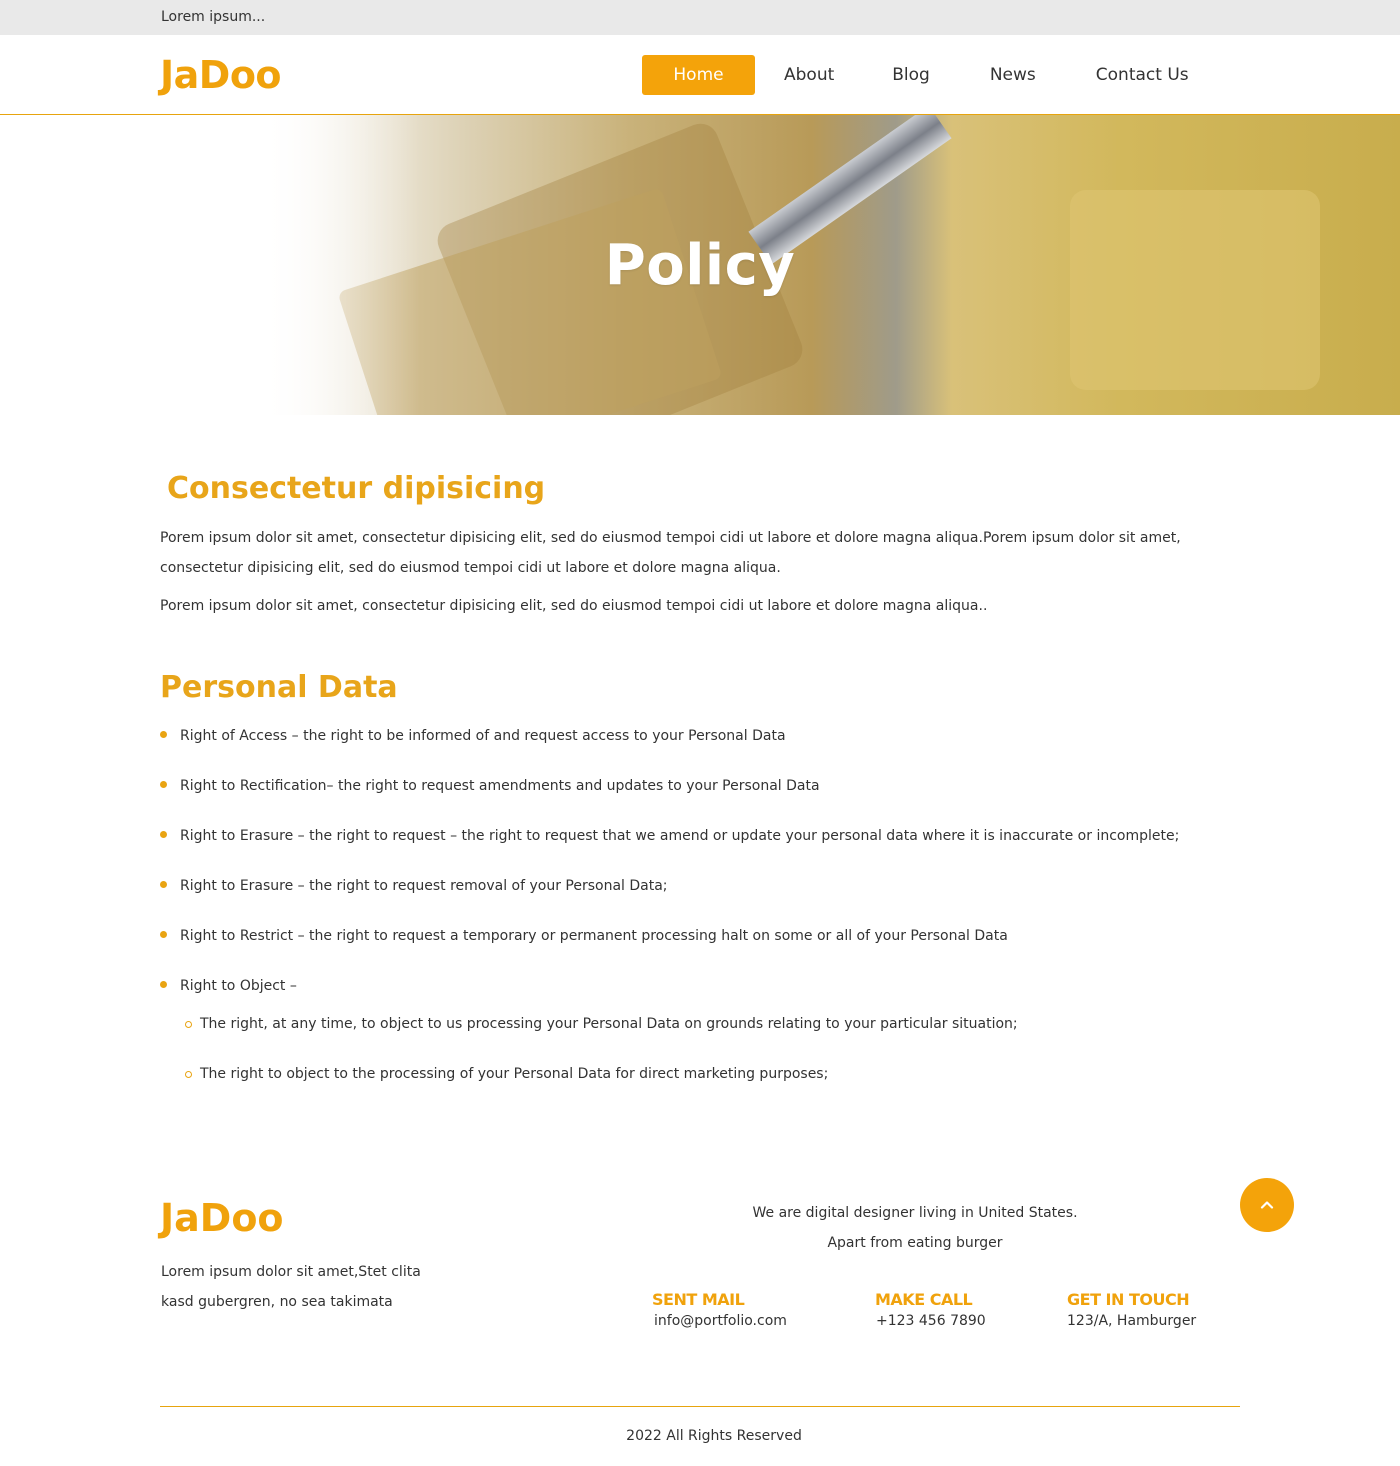 The height and width of the screenshot is (1466, 1400). I want to click on contact-call-title: MAKE CALL, so click(924, 1299).